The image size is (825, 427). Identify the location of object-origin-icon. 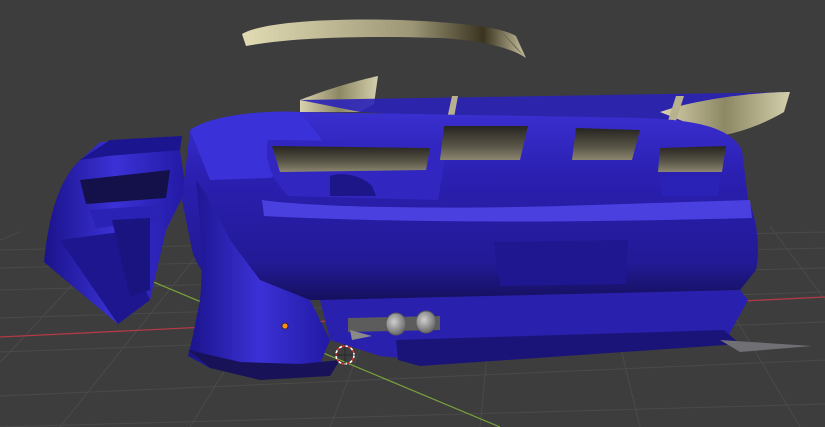
(285, 326).